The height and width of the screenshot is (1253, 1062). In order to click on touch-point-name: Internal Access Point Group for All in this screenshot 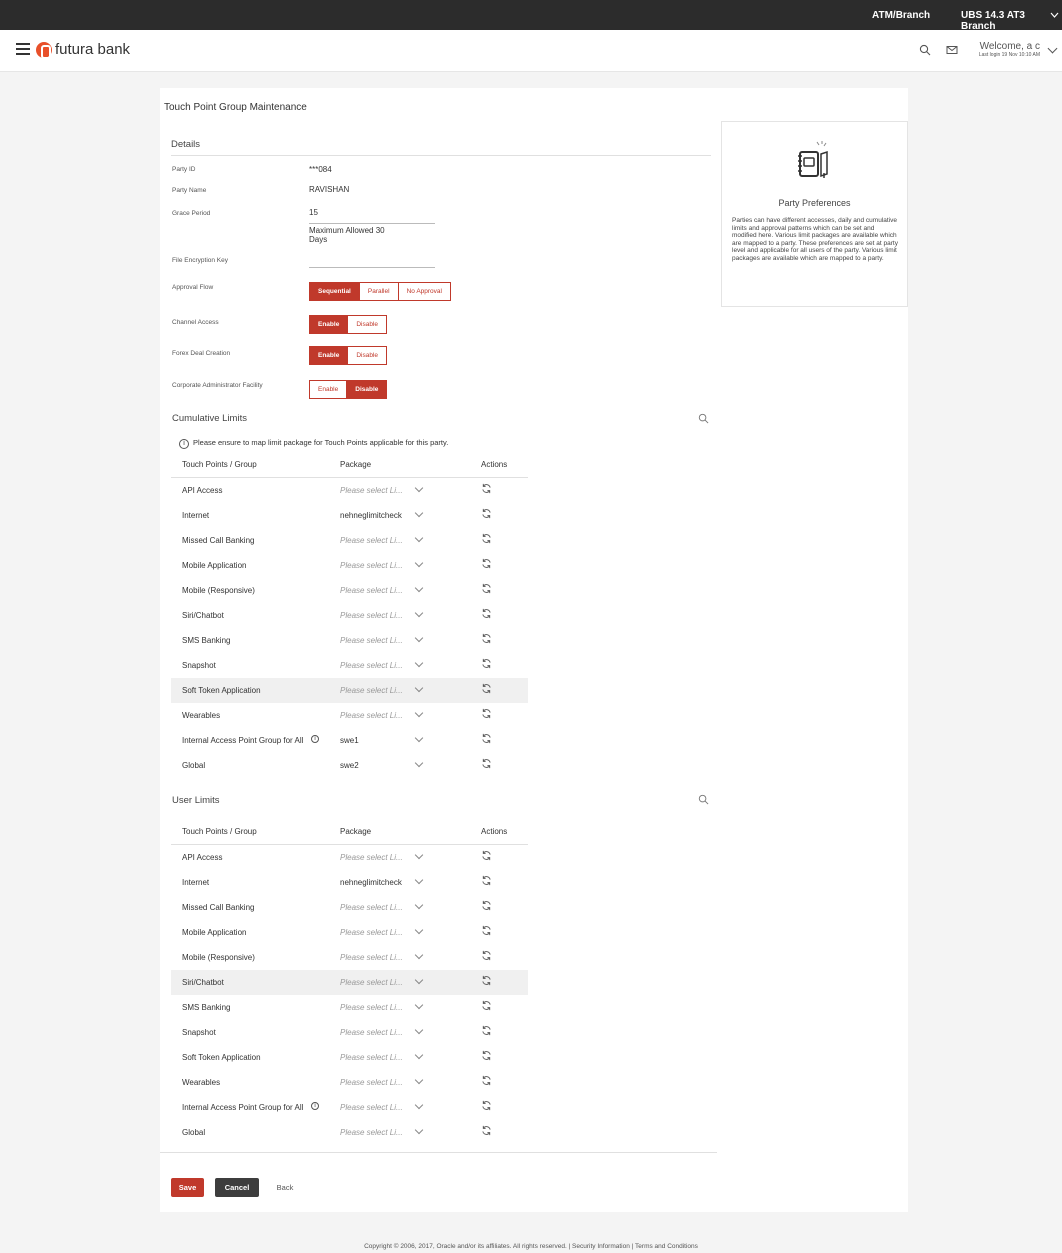, I will do `click(243, 740)`.